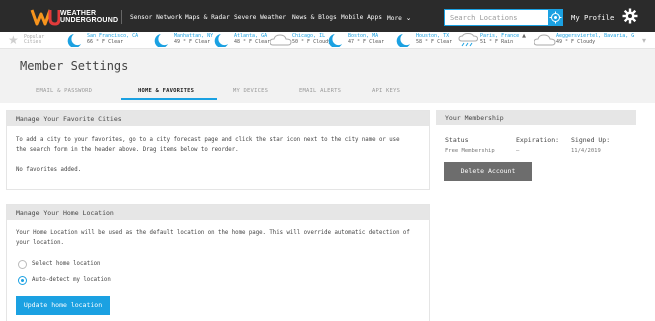  Describe the element at coordinates (13, 40) in the screenshot. I see `star-icon: ★` at that location.